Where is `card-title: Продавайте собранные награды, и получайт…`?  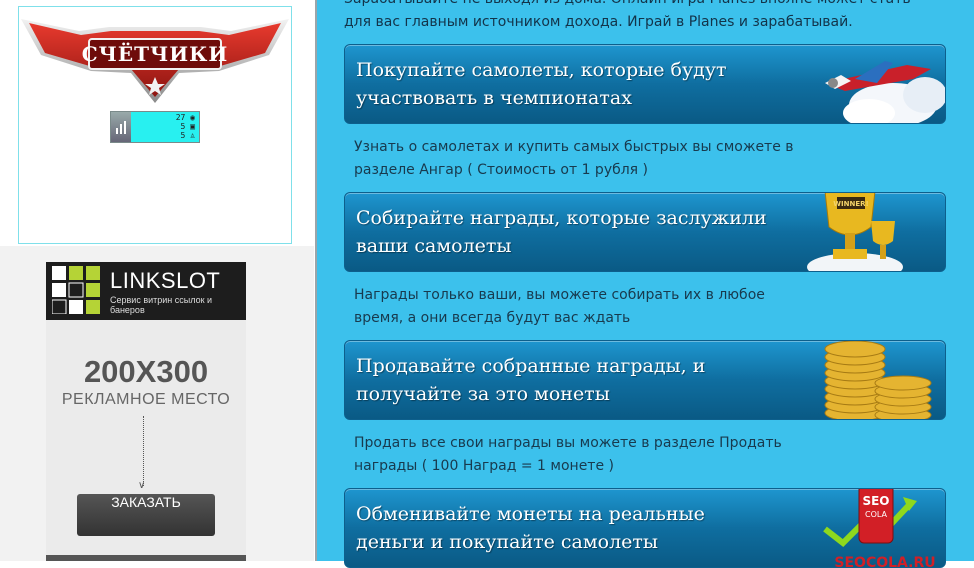
card-title: Продавайте собранные награды, и получайт… is located at coordinates (531, 380).